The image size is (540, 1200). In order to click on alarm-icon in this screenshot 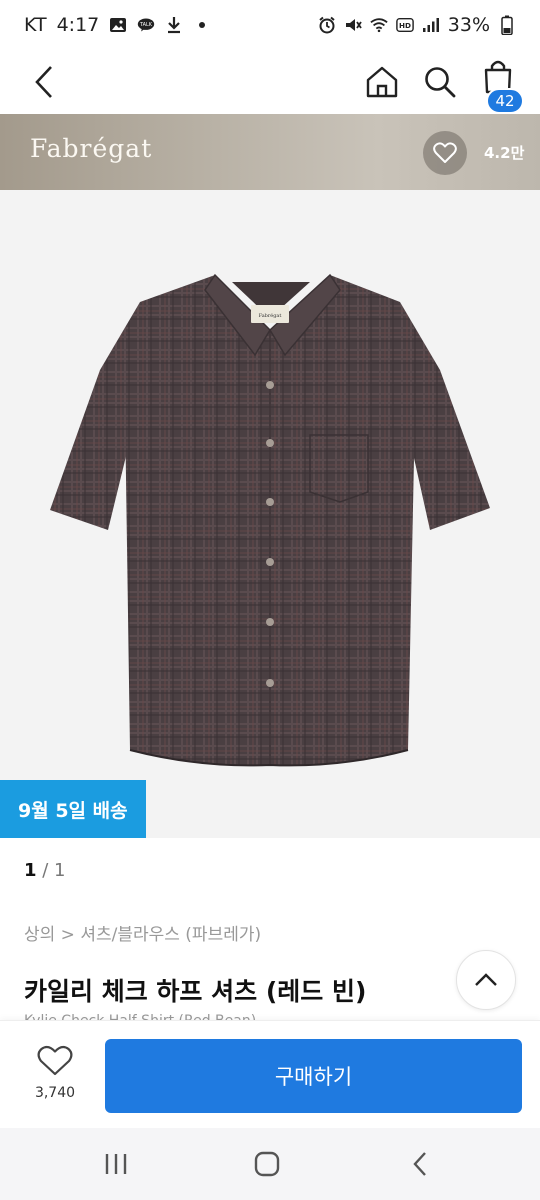, I will do `click(327, 25)`.